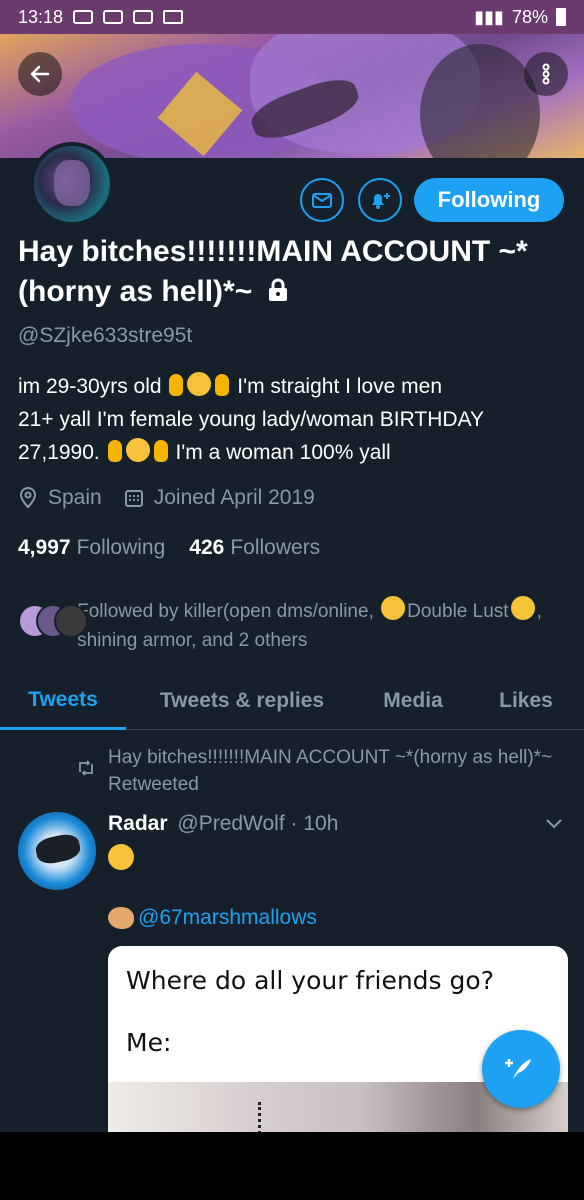  Describe the element at coordinates (490, 611) in the screenshot. I see `followed-by-text: Lust` at that location.